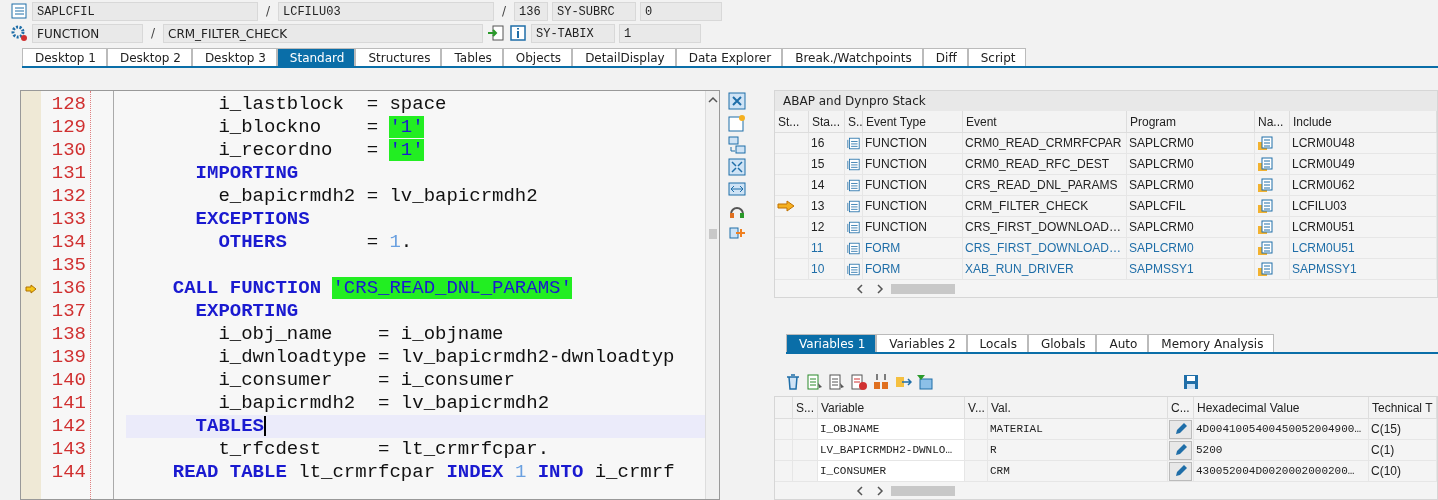  Describe the element at coordinates (1045, 122) in the screenshot. I see `column-header: Event` at that location.